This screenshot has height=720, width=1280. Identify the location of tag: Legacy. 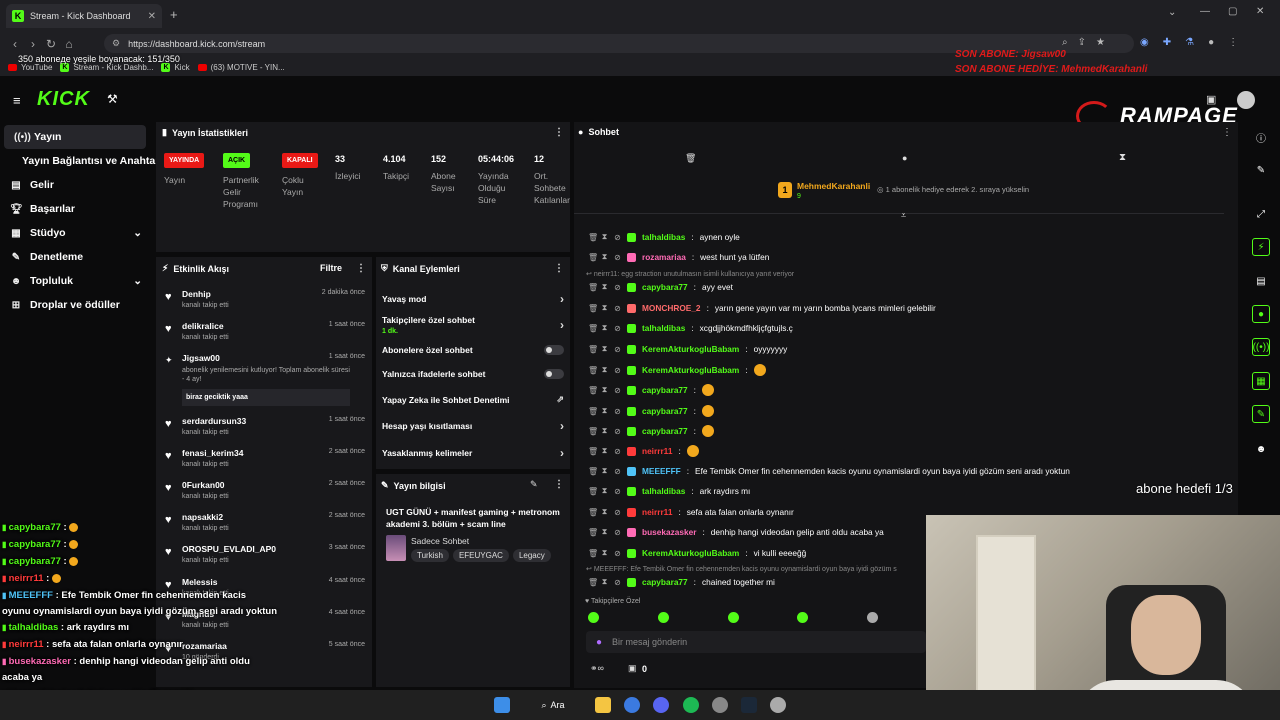
(531, 555).